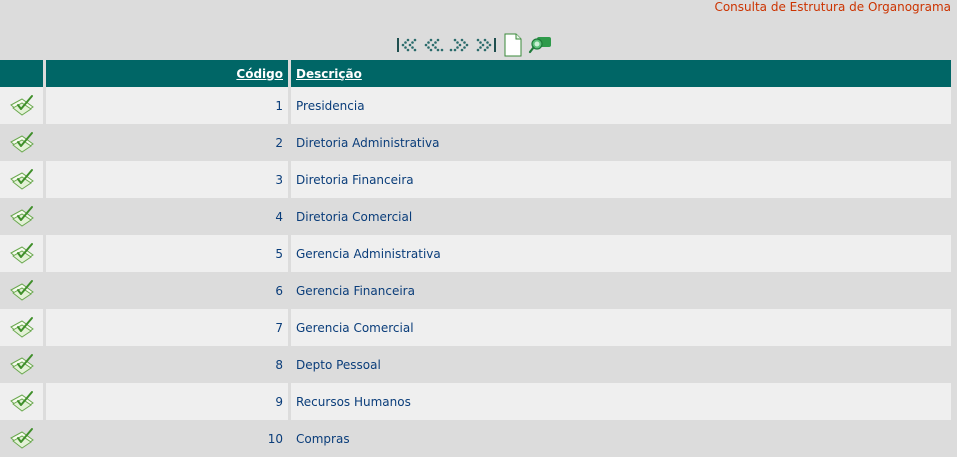  I want to click on table-row: 10 Compras, so click(475, 438).